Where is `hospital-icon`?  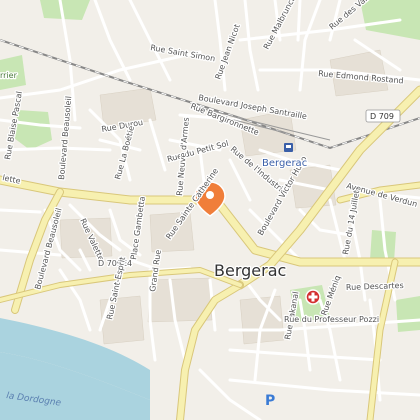
hospital-icon is located at coordinates (313, 297).